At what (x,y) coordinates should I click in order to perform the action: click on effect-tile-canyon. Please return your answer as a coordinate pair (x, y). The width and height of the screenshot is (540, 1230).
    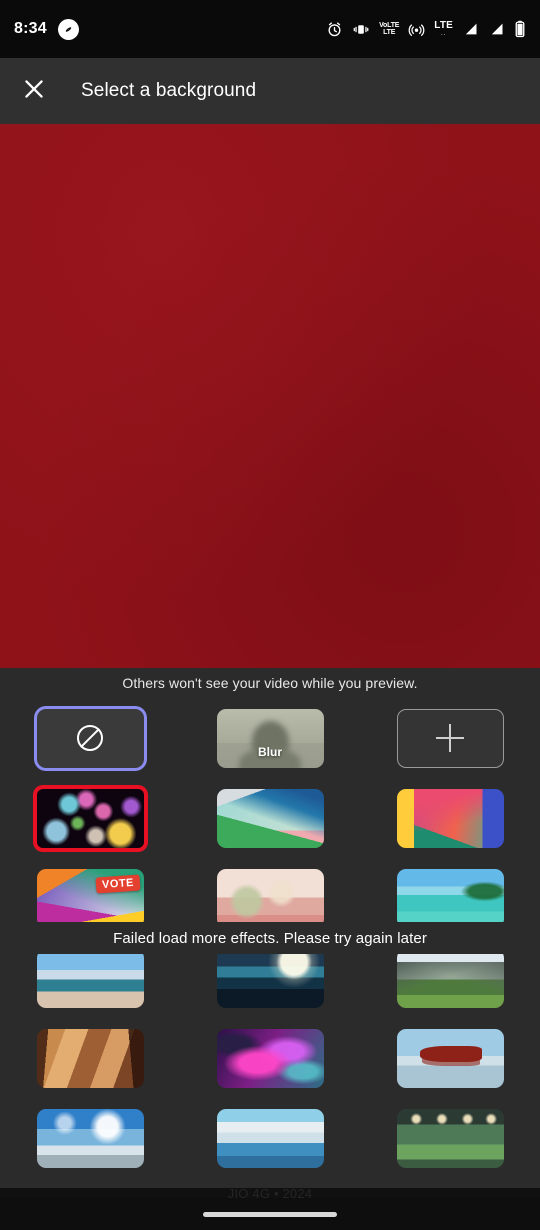
    Looking at the image, I should click on (90, 1058).